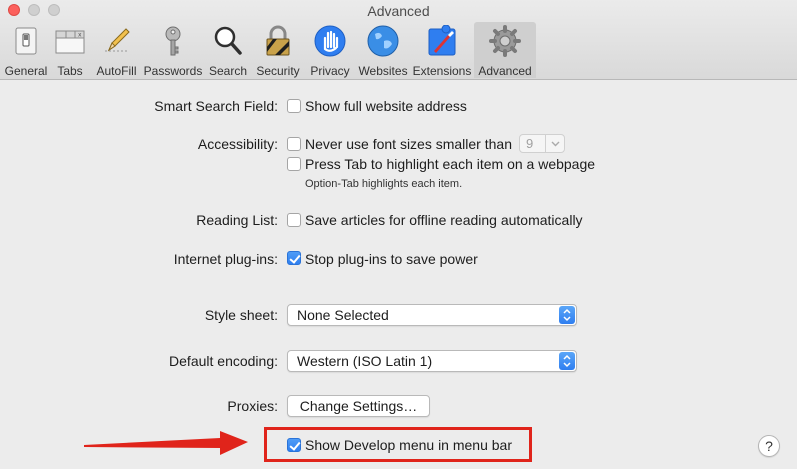 This screenshot has width=797, height=469. I want to click on min-font-size-select: 9, so click(542, 143).